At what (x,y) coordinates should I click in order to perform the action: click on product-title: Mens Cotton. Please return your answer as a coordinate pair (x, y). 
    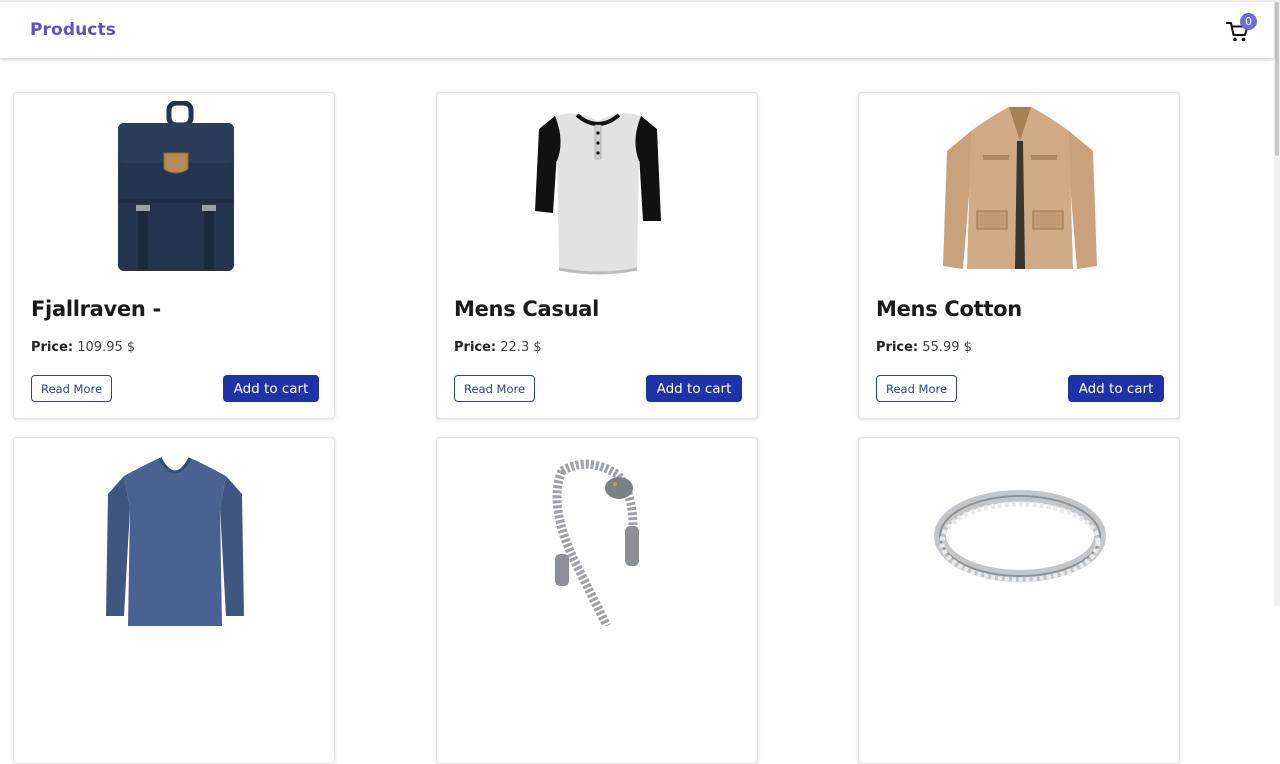
    Looking at the image, I should click on (949, 309).